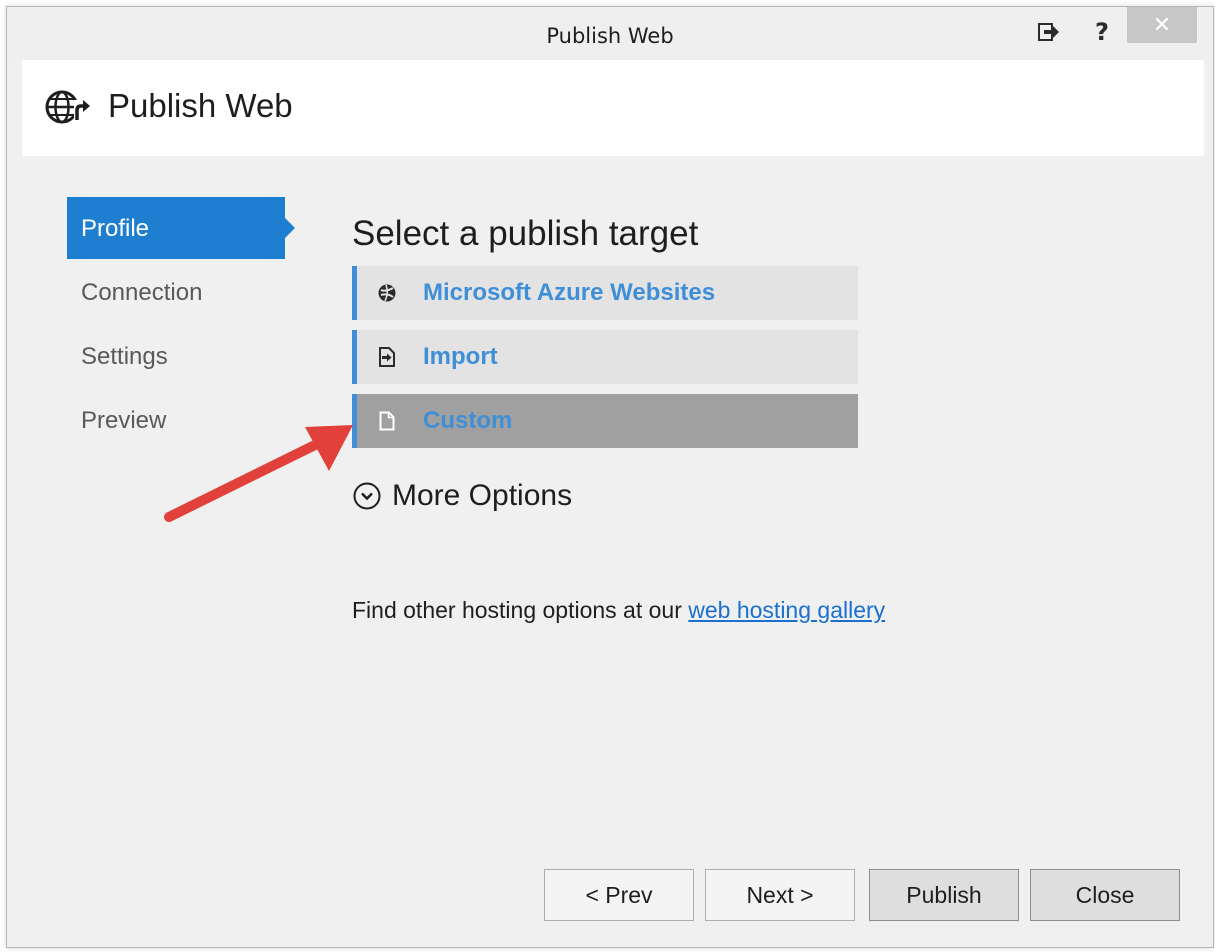  I want to click on target-label: Import, so click(460, 356).